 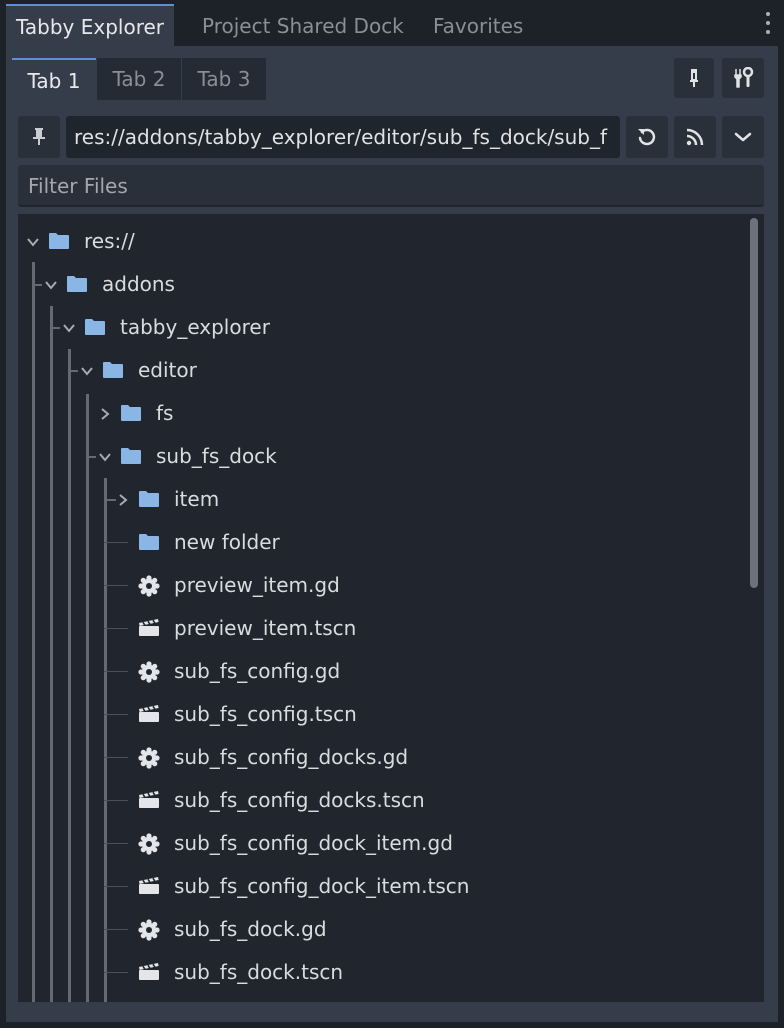 I want to click on tab-3: Tab 3, so click(x=224, y=79).